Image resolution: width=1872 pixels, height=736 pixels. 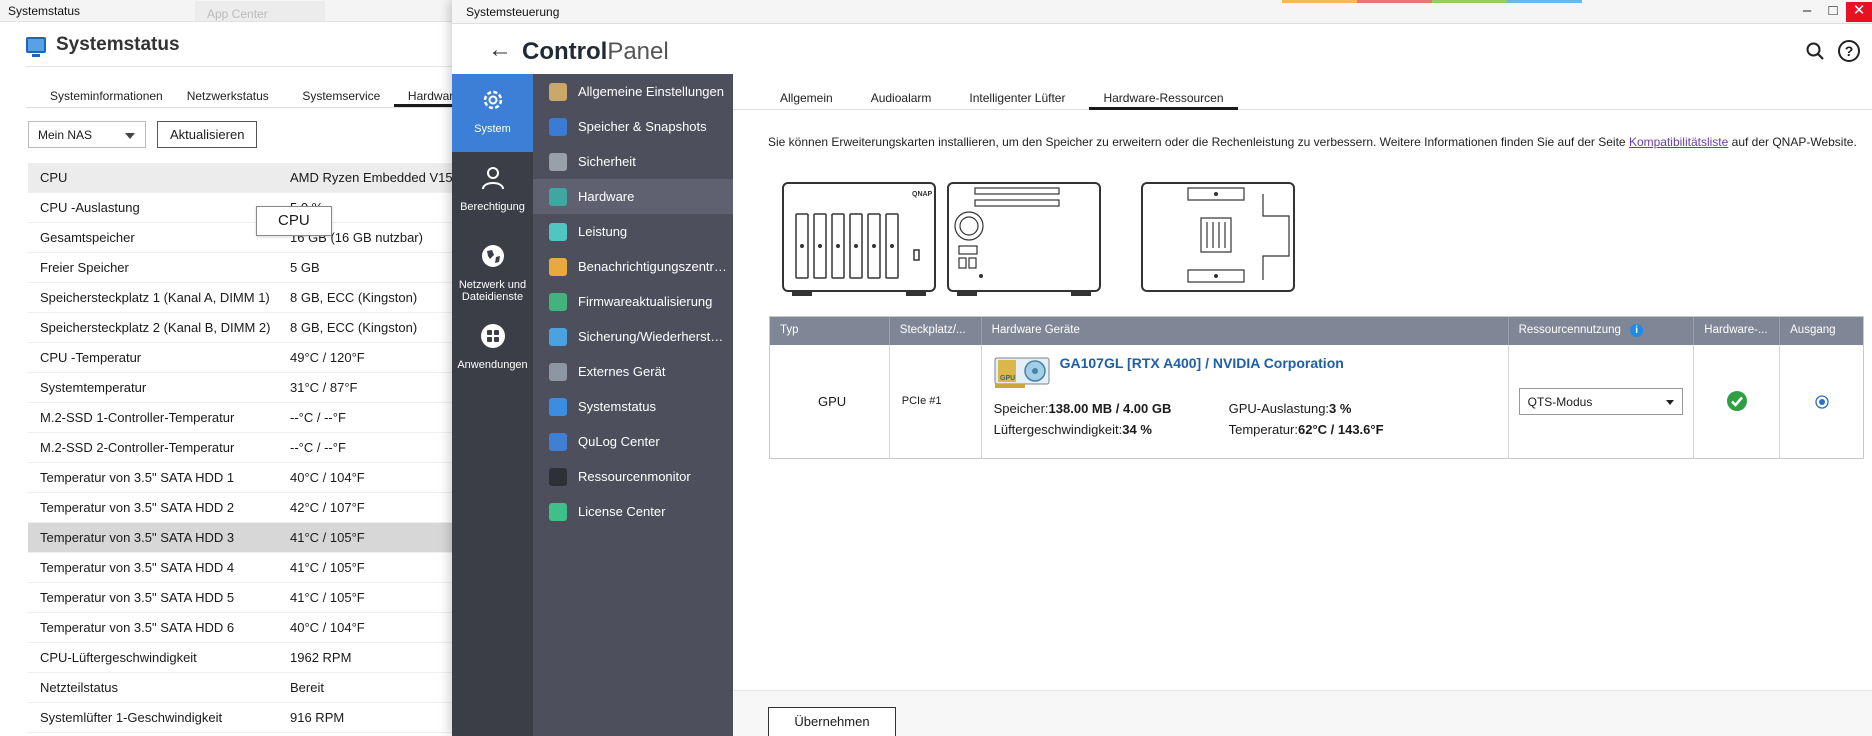 I want to click on table-row: Freier Speicher 5 GB, so click(x=248, y=268).